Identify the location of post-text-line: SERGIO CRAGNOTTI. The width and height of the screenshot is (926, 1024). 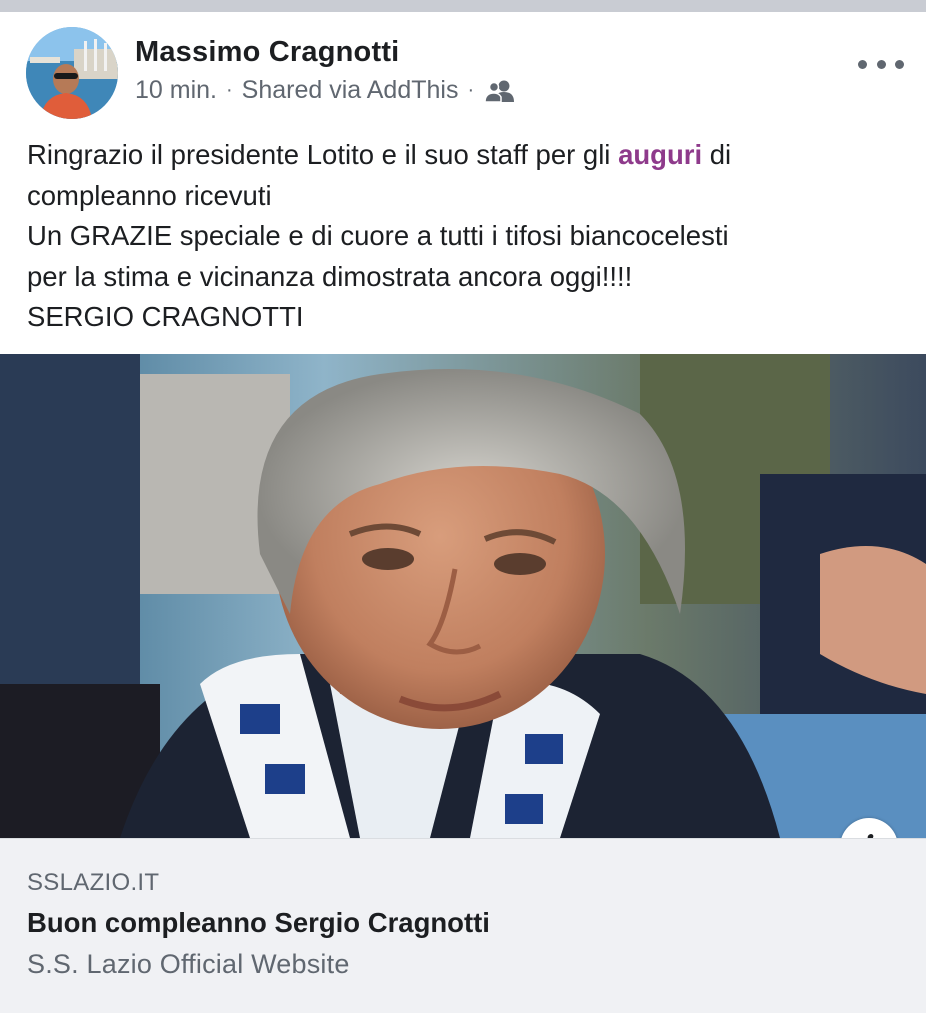
(165, 316).